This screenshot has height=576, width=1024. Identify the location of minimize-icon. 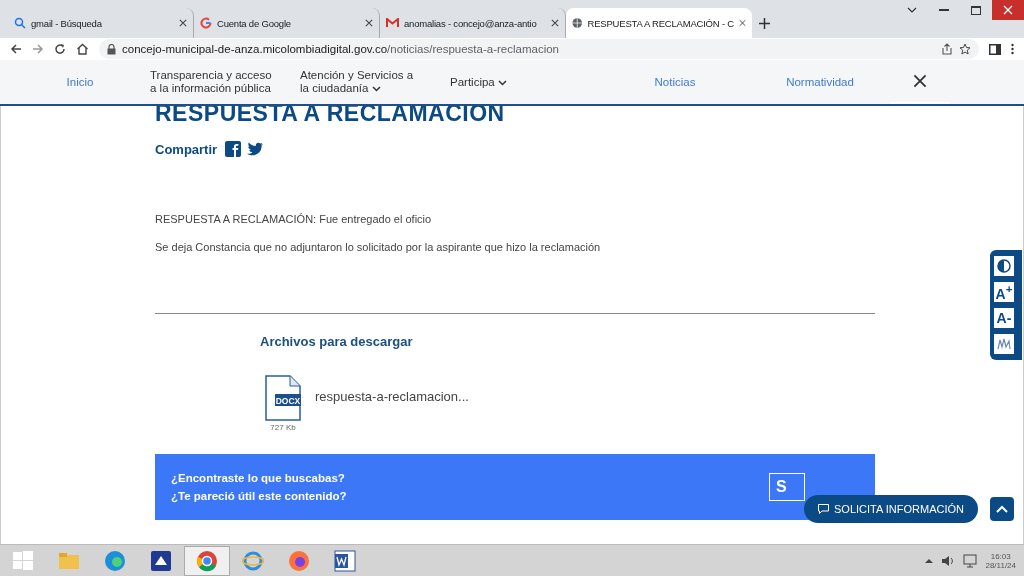
(944, 10).